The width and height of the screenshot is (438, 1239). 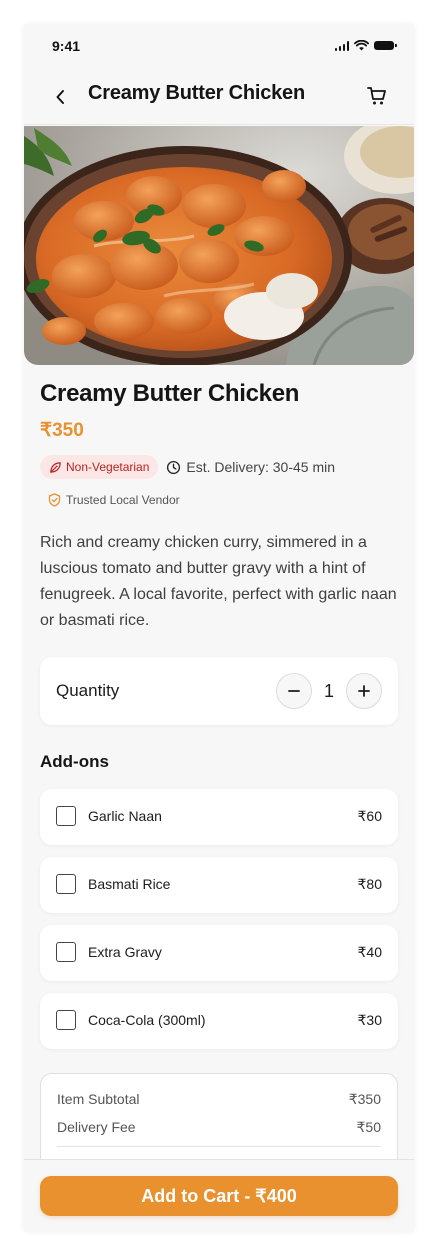 What do you see at coordinates (147, 1020) in the screenshot?
I see `addon-name: Coca-Cola (300ml)` at bounding box center [147, 1020].